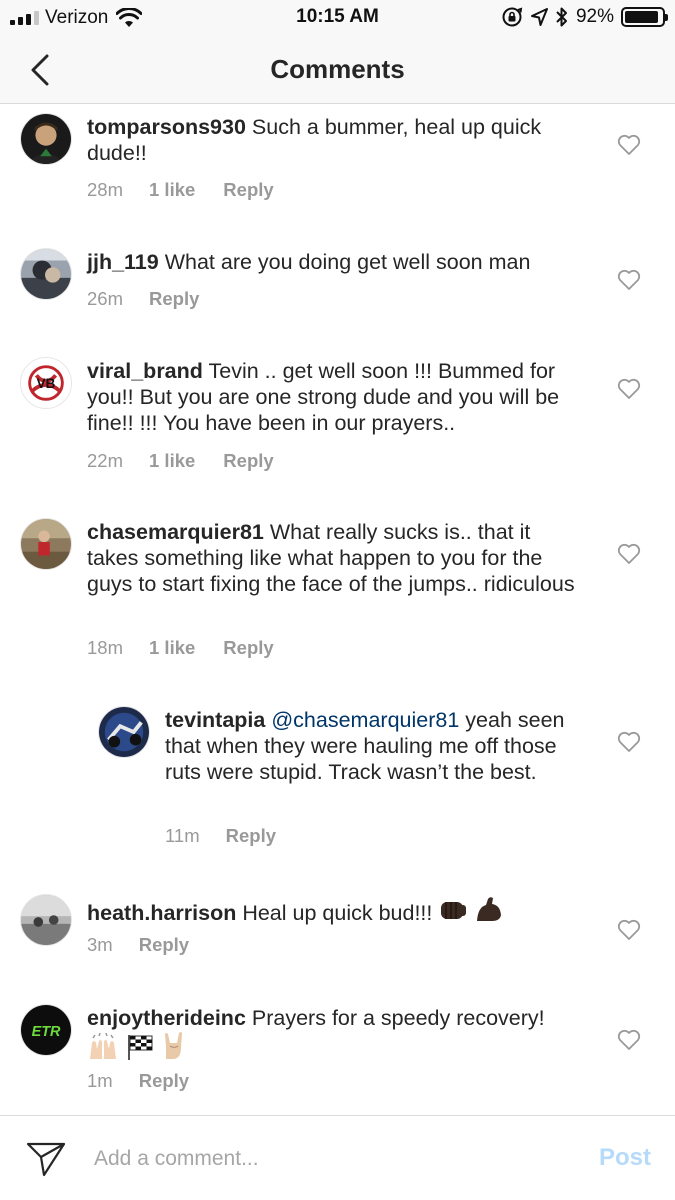  I want to click on comment-meta: 1m Reply, so click(138, 1081).